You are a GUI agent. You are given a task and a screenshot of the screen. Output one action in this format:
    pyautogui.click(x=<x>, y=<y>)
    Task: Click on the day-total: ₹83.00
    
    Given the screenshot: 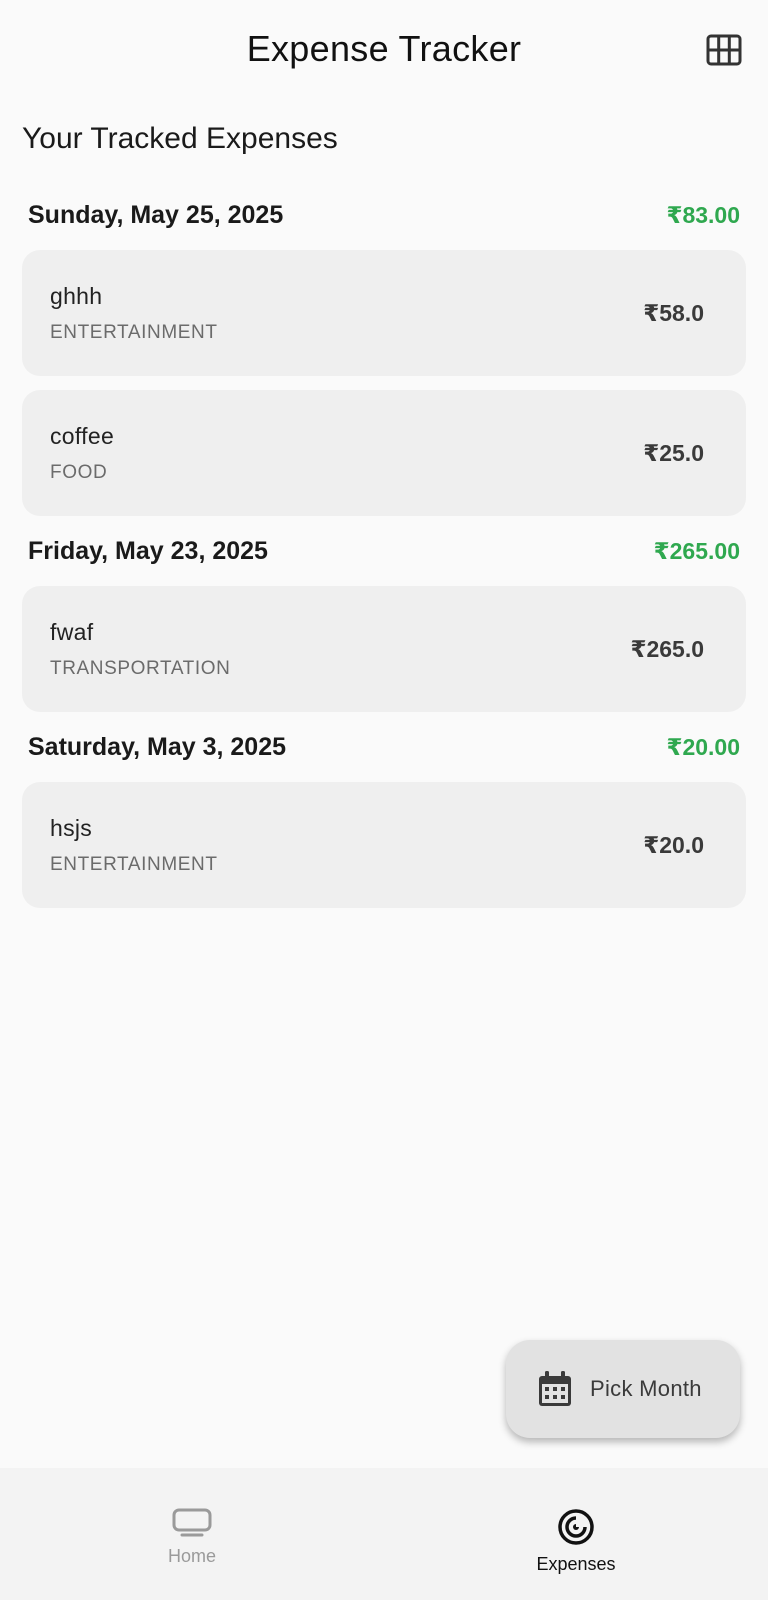 What is the action you would take?
    pyautogui.click(x=703, y=214)
    